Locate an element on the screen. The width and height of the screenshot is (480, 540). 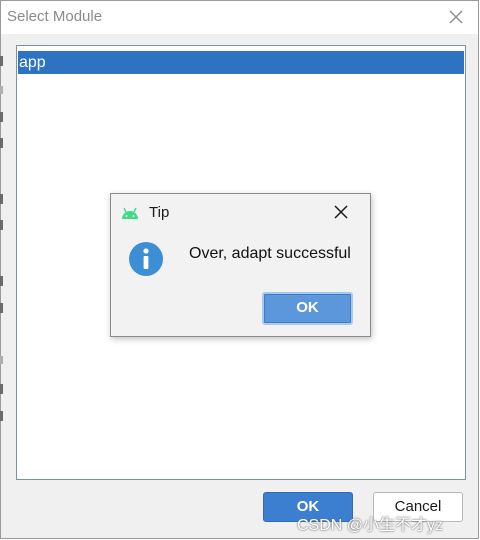
dialog-title: Tip is located at coordinates (159, 212).